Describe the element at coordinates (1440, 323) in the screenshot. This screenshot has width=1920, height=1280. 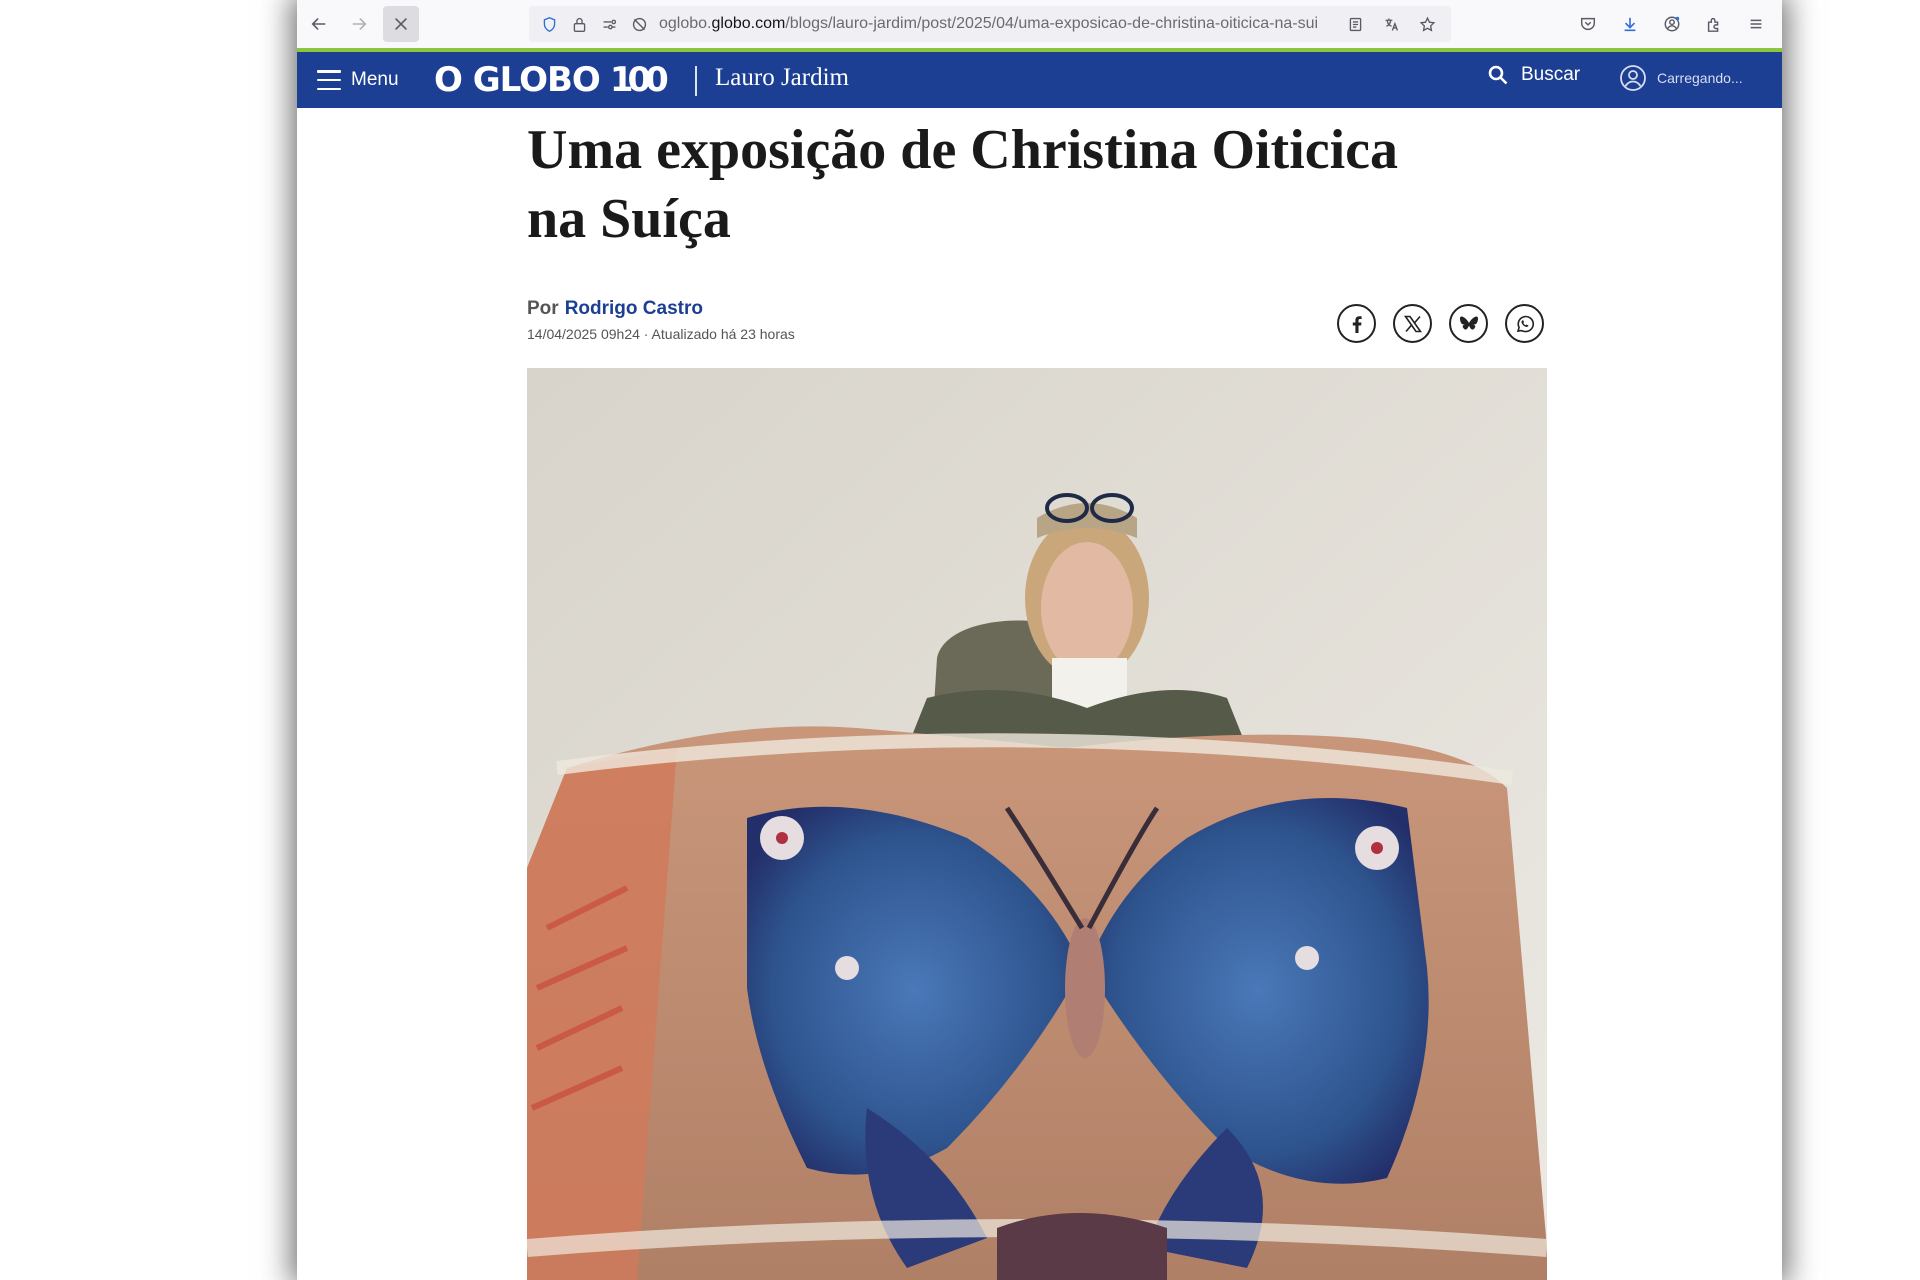
I see `share-bar` at that location.